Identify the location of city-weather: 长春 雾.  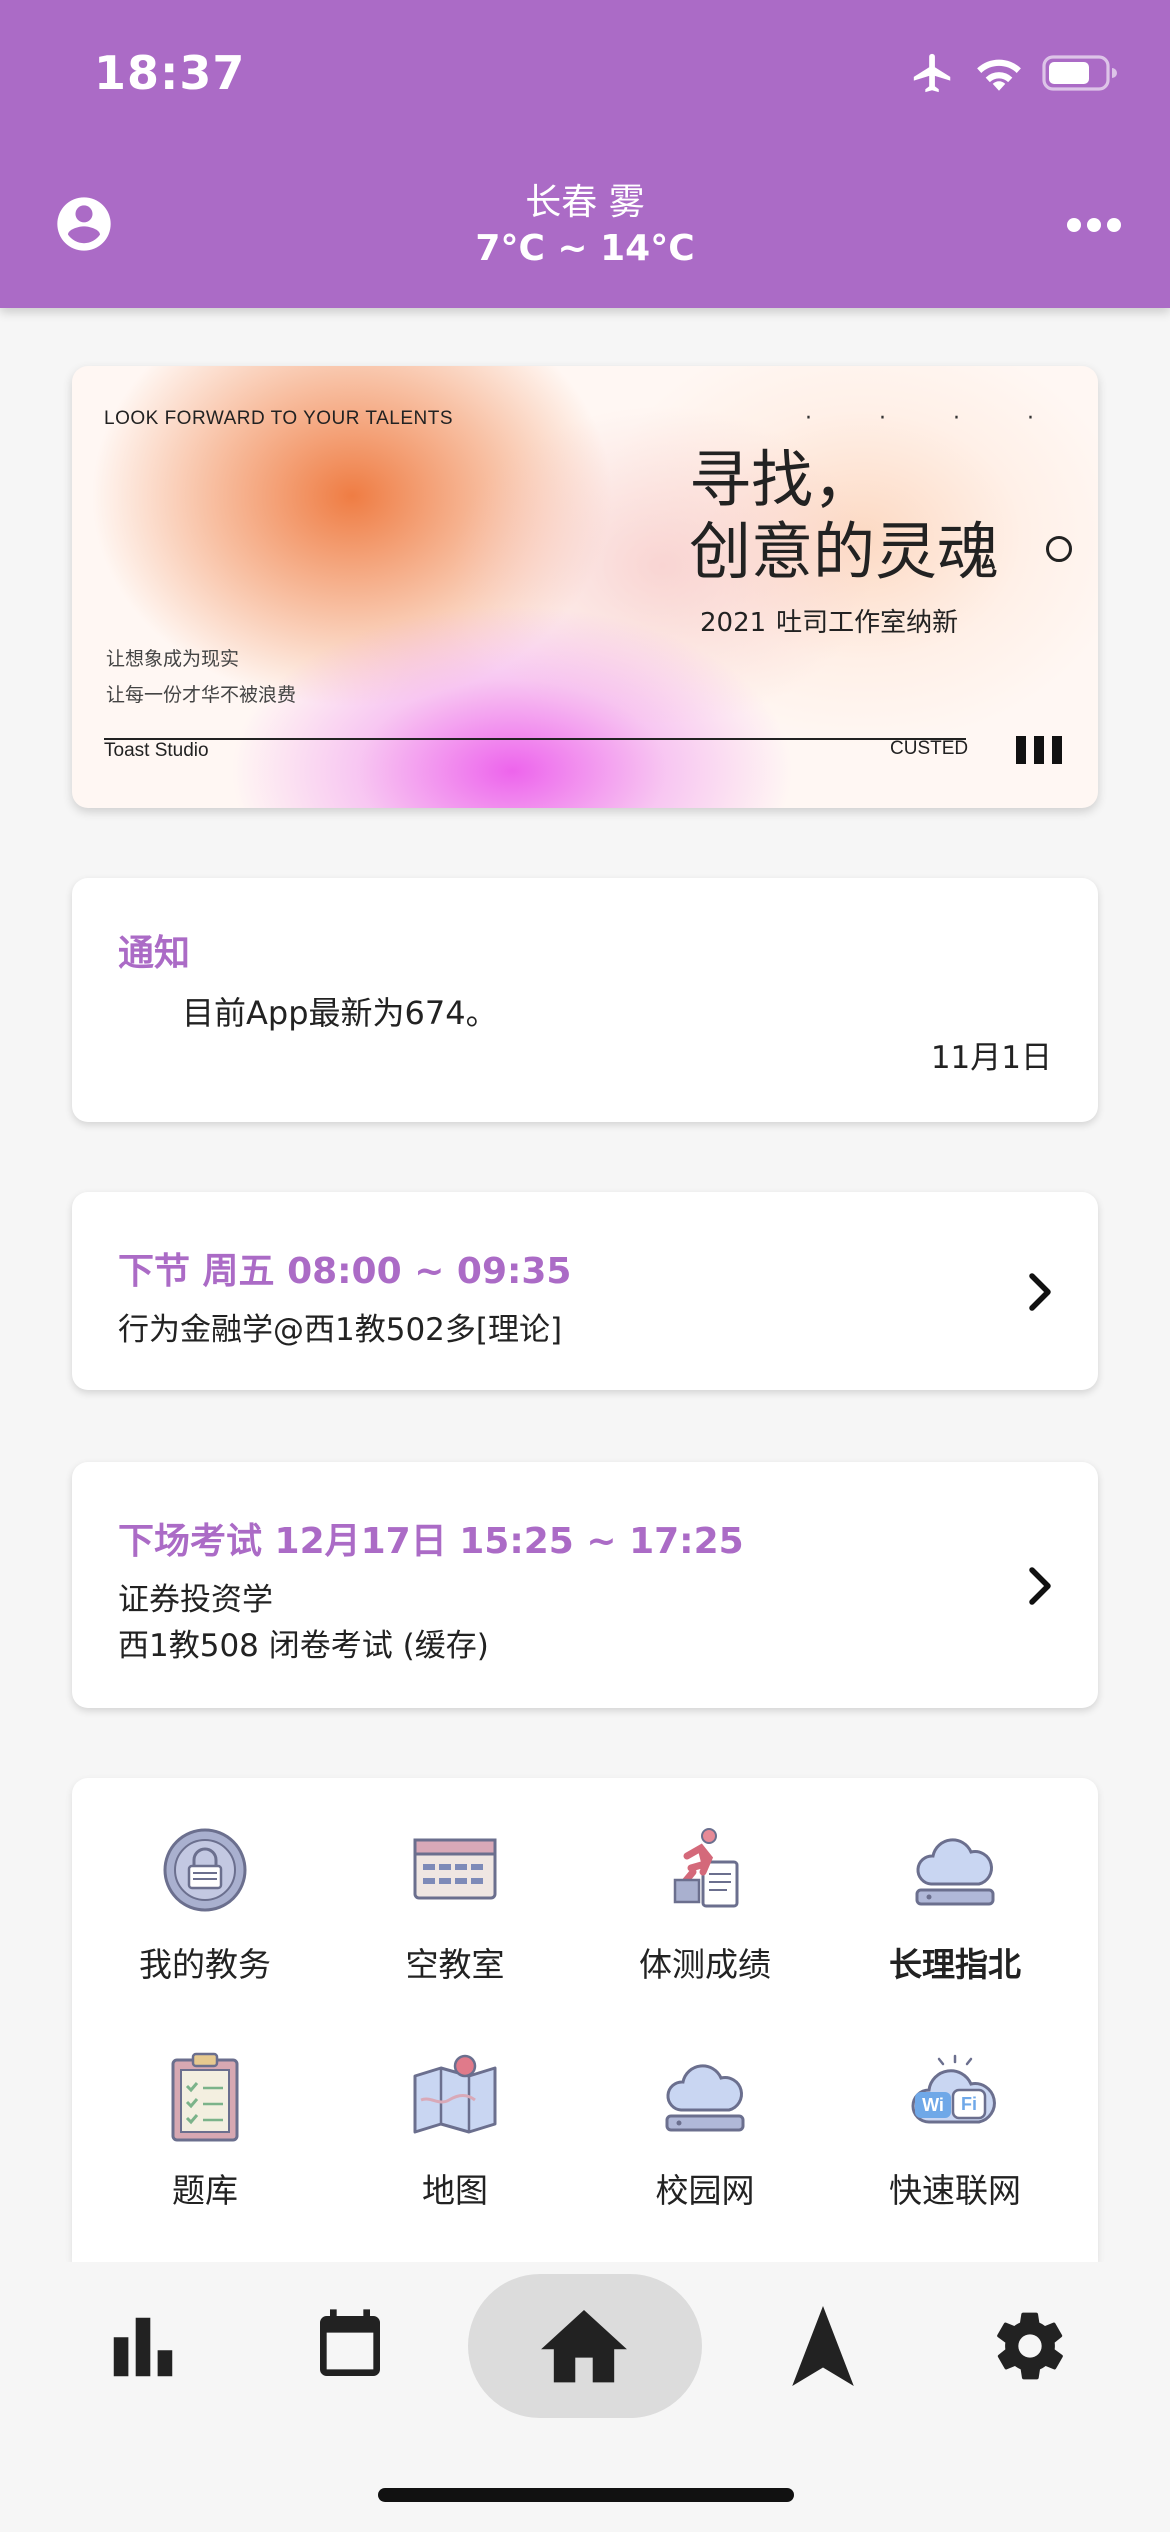
(585, 202).